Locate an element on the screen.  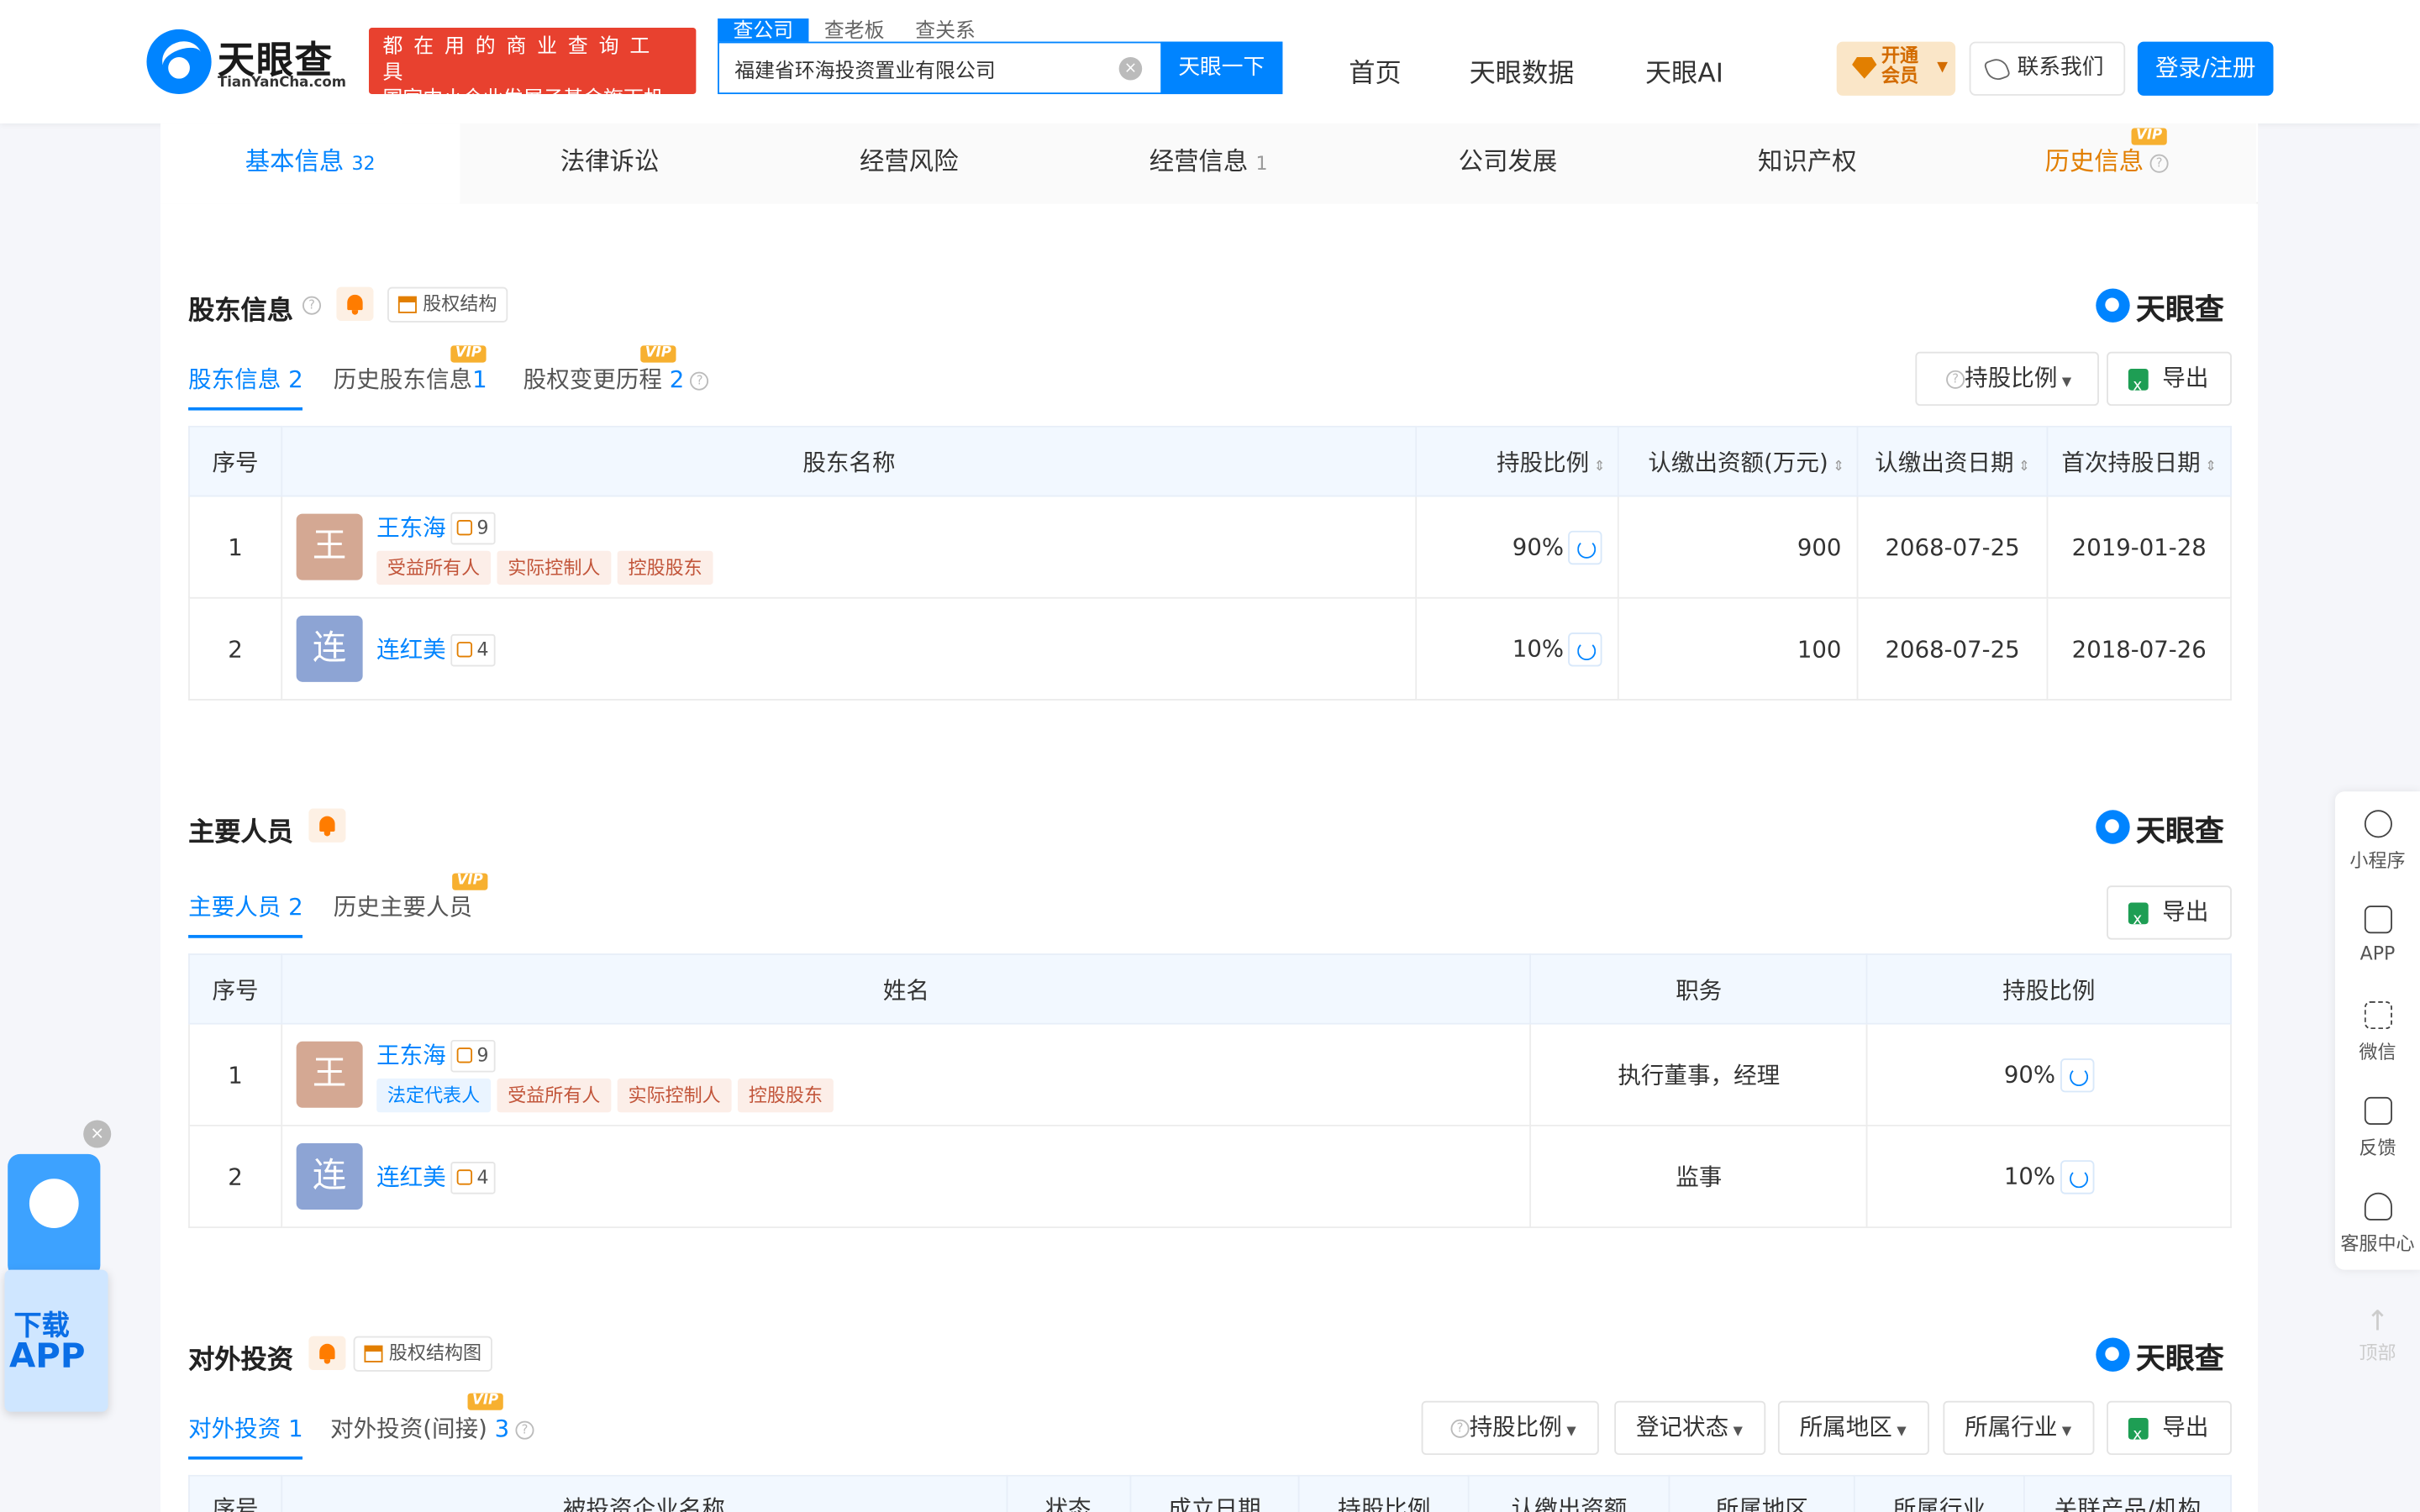
col-header: 认缴出资额(万元) ⇕ is located at coordinates (1739, 461).